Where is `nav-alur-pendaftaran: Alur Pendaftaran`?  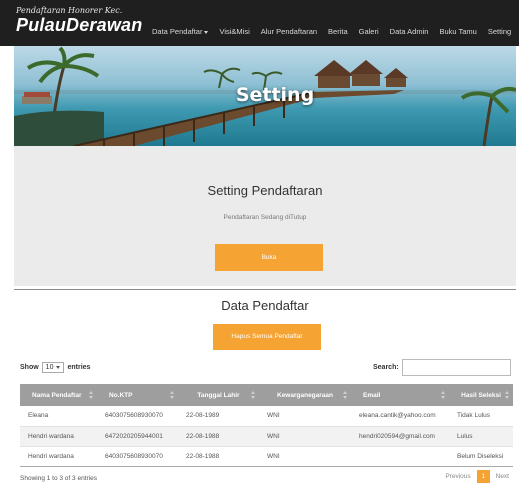
nav-alur-pendaftaran: Alur Pendaftaran is located at coordinates (289, 31).